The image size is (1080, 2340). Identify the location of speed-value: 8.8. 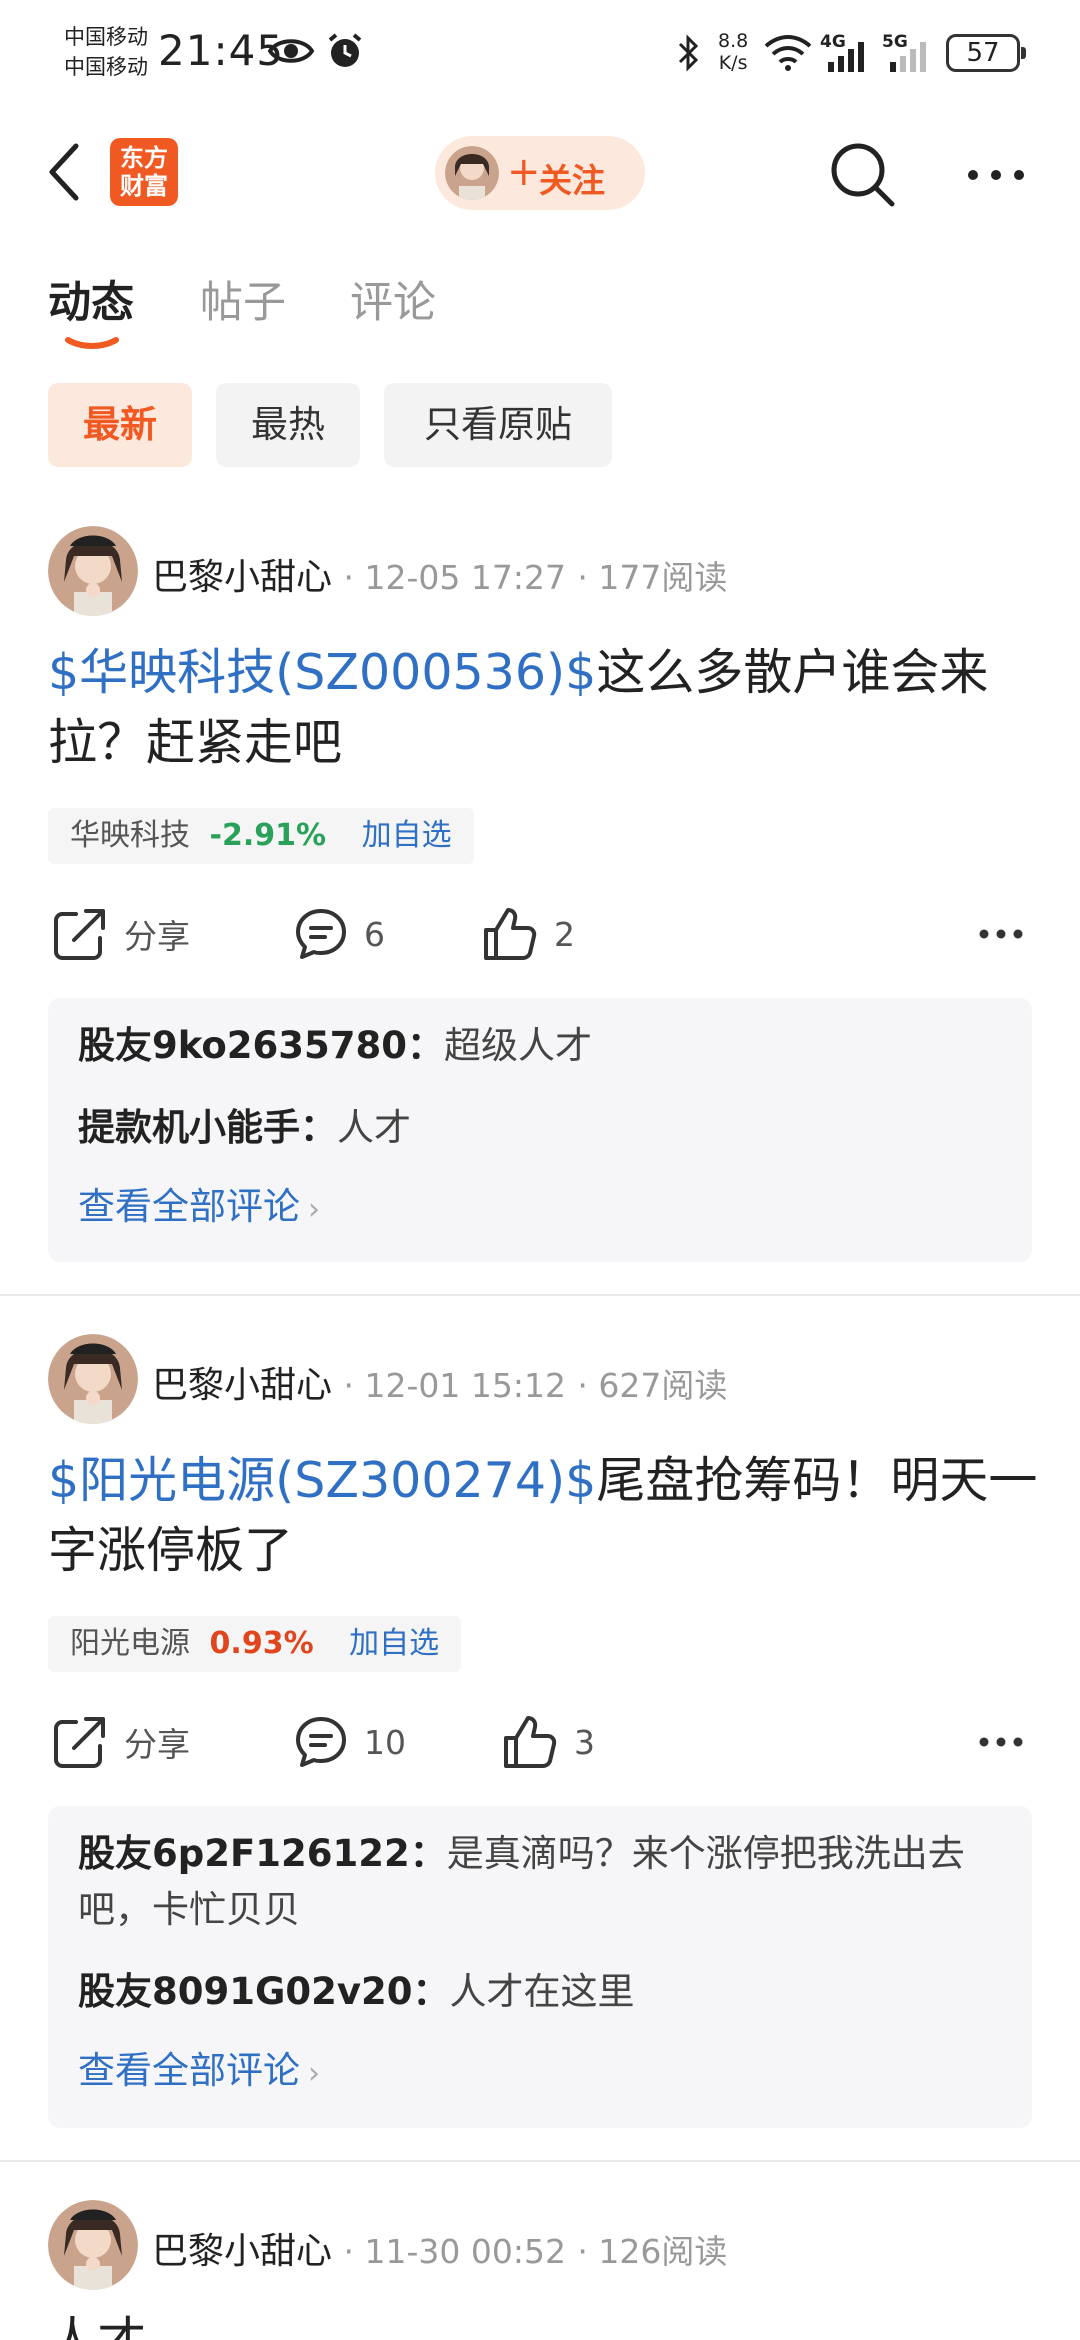
(733, 41).